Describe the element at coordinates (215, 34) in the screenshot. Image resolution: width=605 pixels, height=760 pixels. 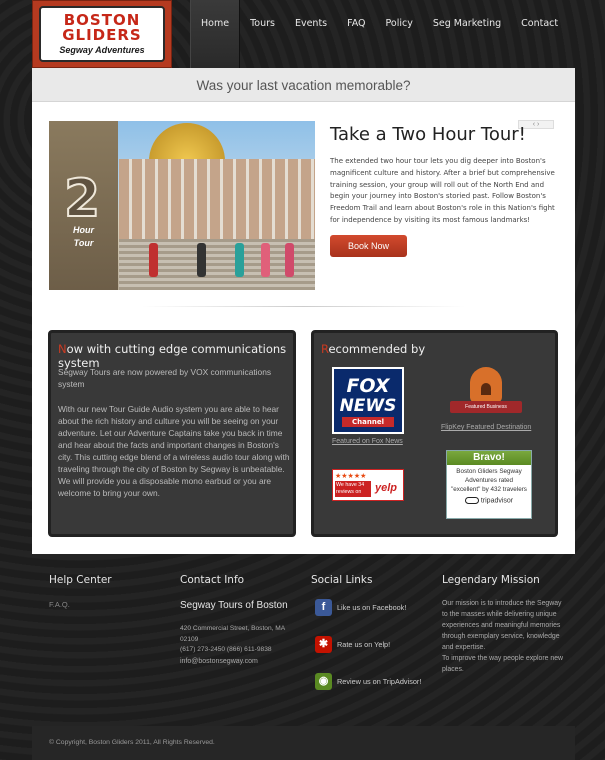
I see `nav-home: Home` at that location.